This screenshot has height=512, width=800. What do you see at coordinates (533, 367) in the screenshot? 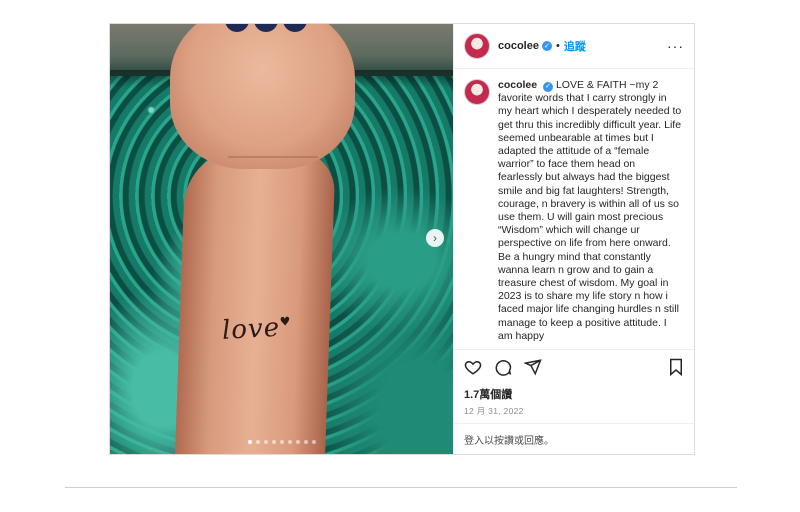
I see `send-icon` at bounding box center [533, 367].